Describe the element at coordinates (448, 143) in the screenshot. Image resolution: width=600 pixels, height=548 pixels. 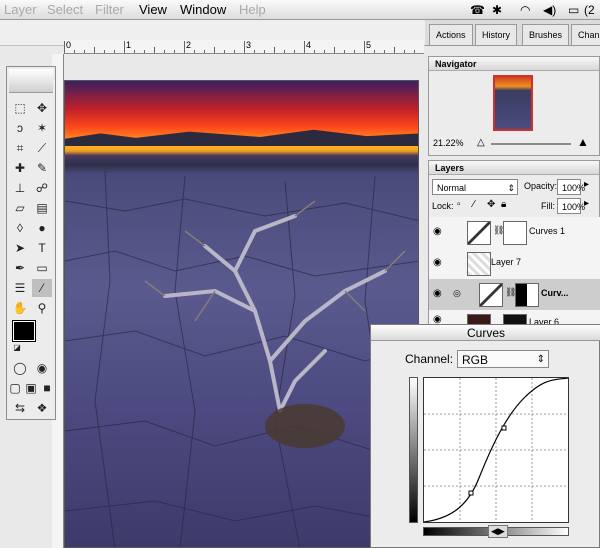
I see `navigator-zoom: 21.22%` at that location.